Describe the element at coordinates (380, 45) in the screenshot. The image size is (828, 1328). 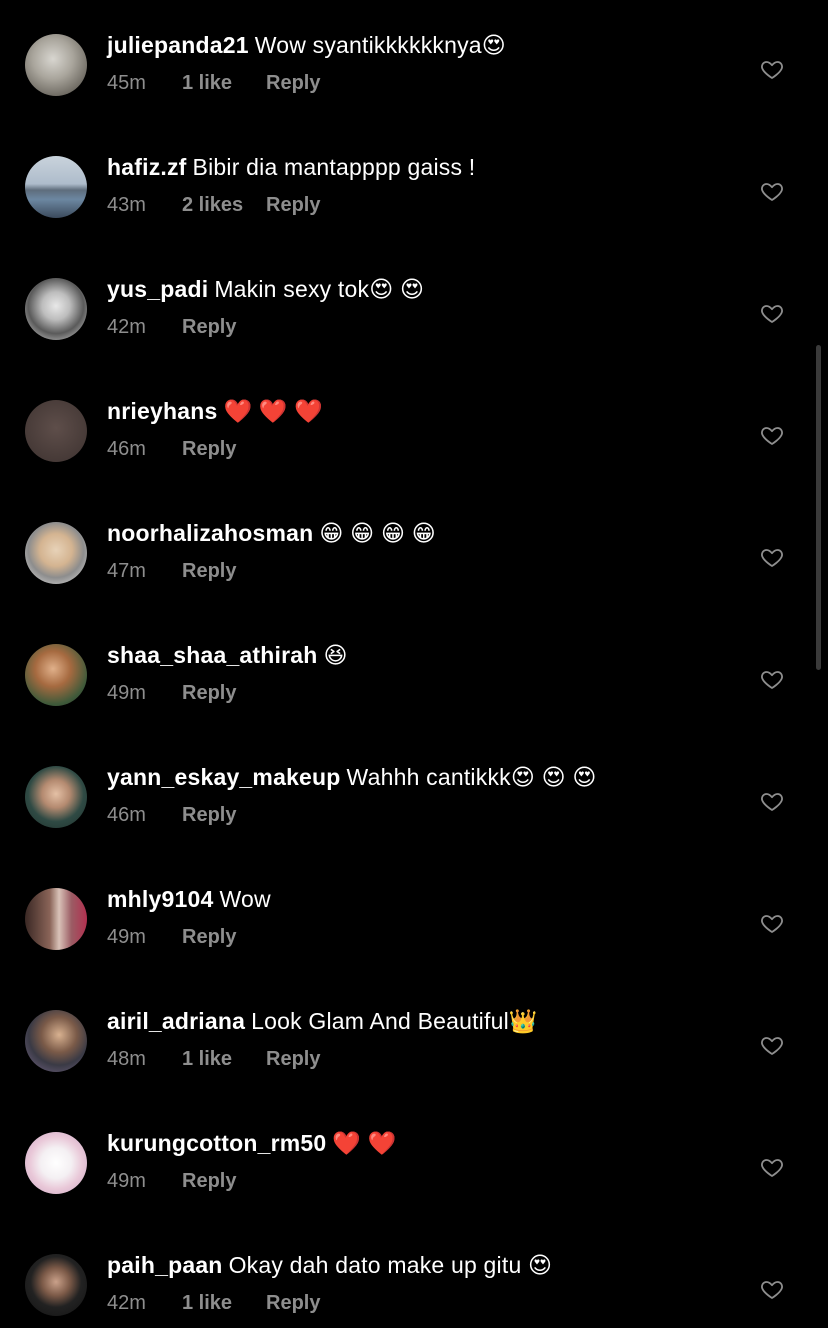
I see `comment-body: Wow syantikkkkkknya😍` at that location.